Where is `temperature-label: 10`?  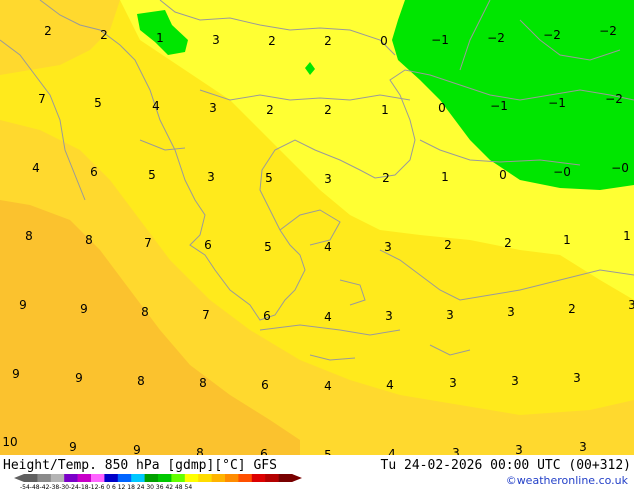
temperature-label: 10 is located at coordinates (9, 442).